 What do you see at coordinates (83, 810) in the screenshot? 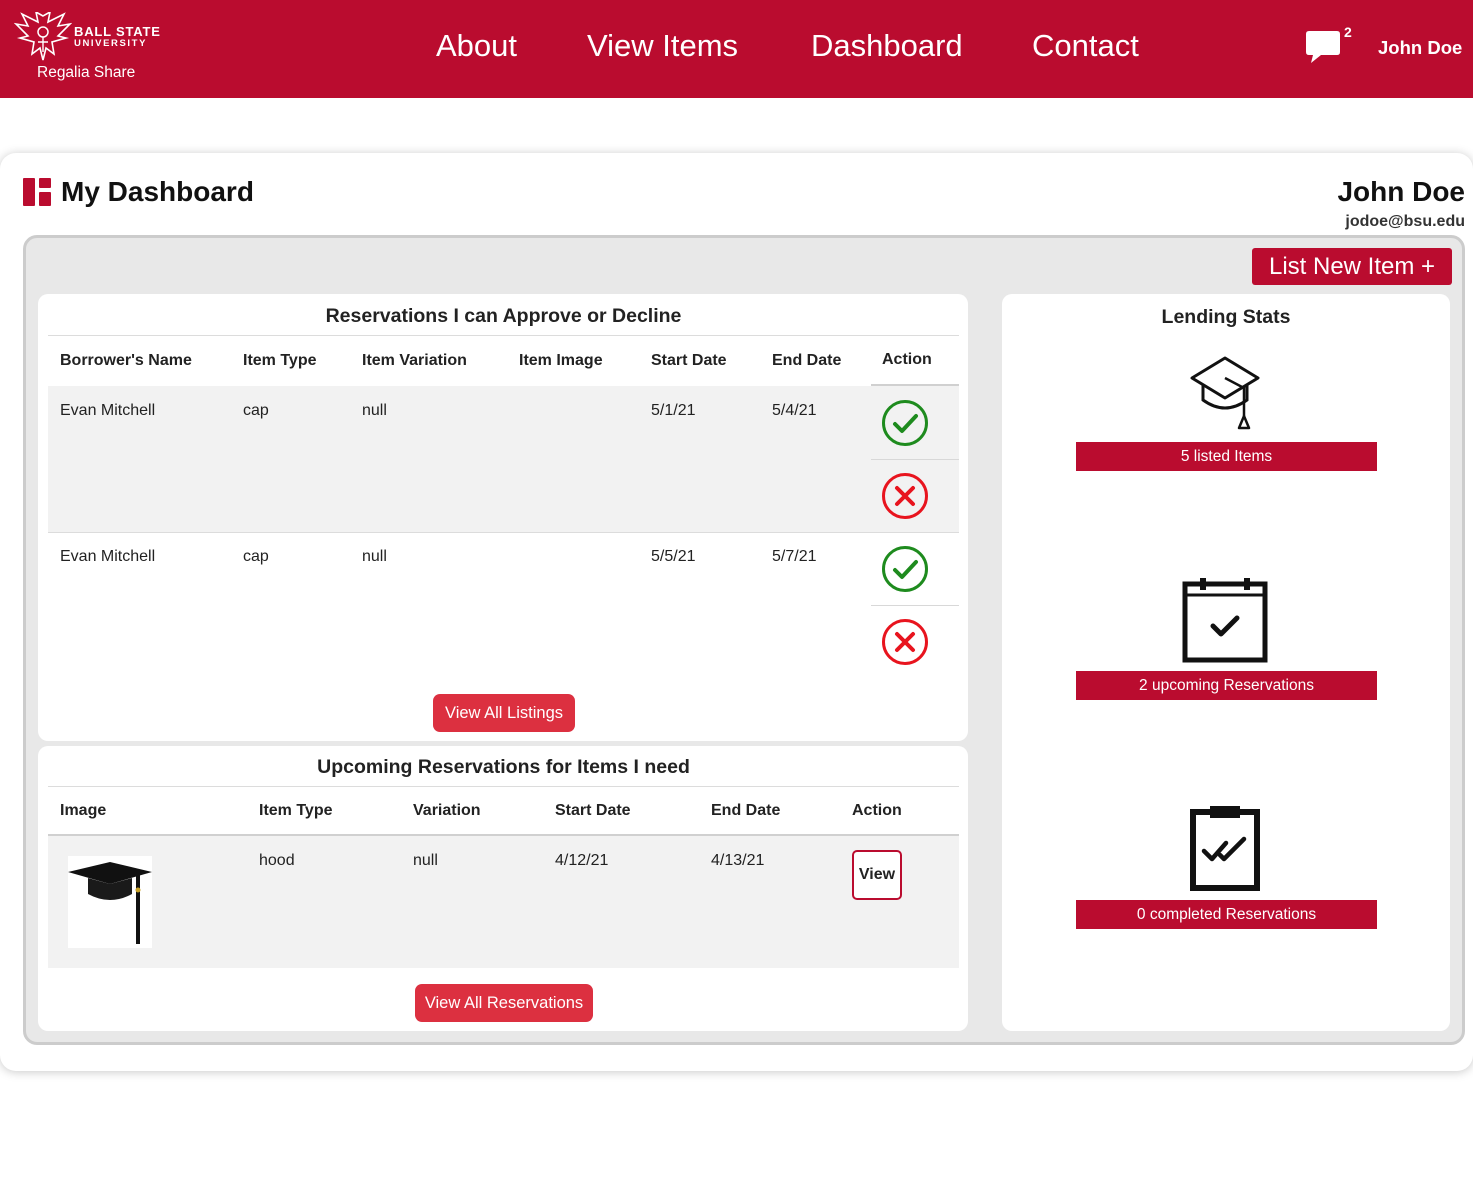
I see `col-image: Image` at bounding box center [83, 810].